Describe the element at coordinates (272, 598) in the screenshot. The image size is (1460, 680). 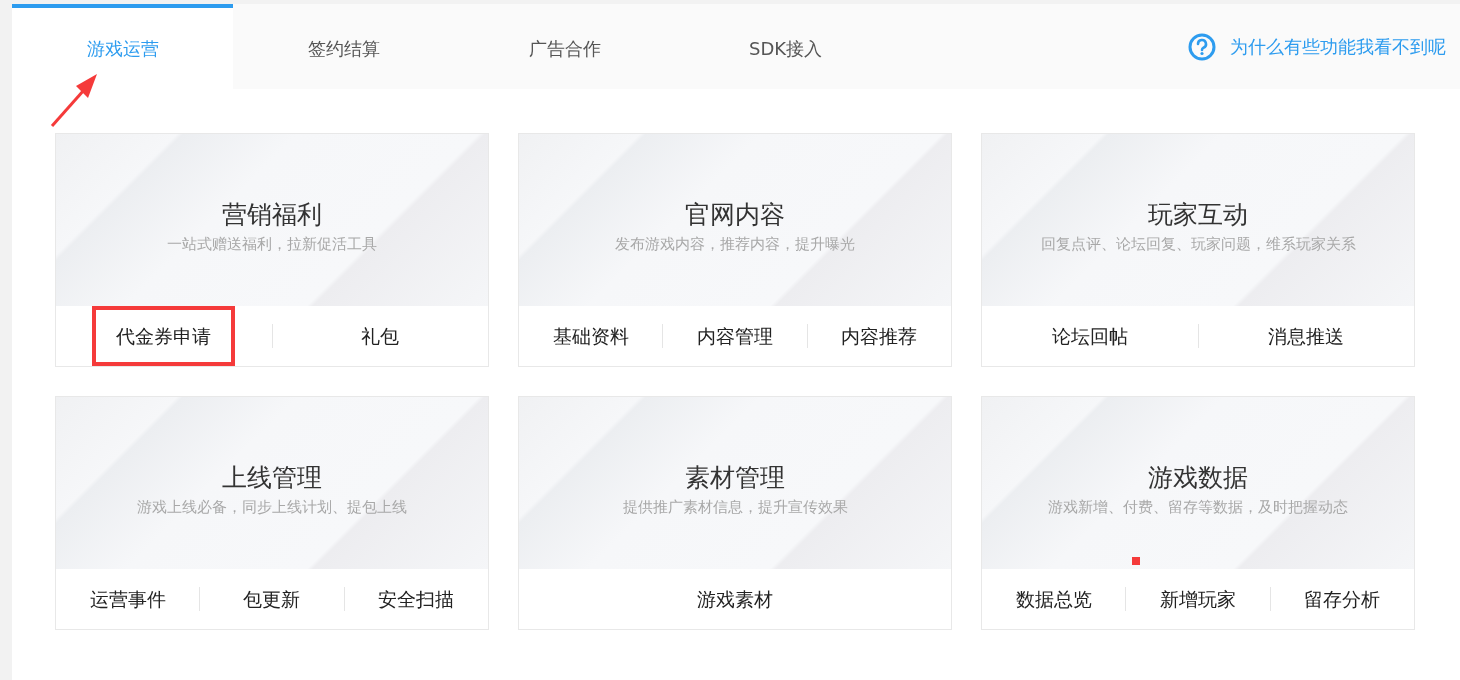
I see `feature-link: 包更新` at that location.